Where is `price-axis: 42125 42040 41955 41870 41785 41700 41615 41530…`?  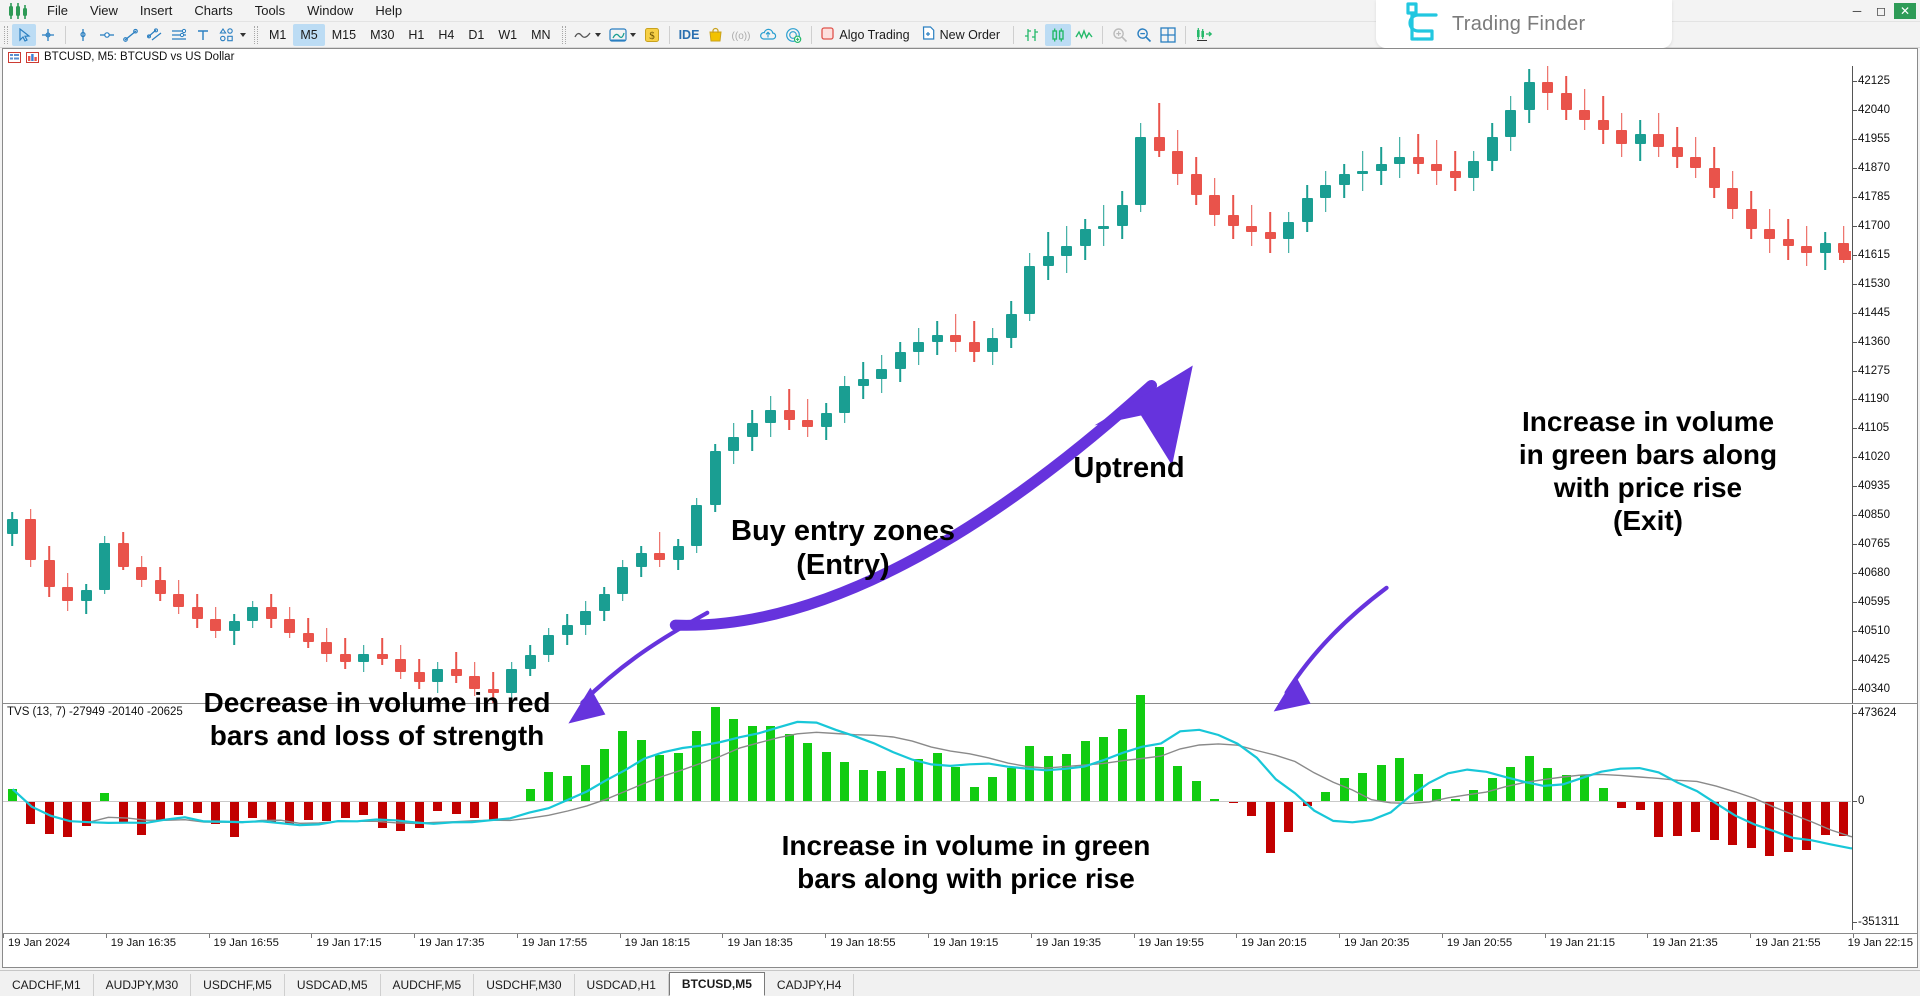 price-axis: 42125 42040 41955 41870 41785 41700 41615 41530… is located at coordinates (1878, 384).